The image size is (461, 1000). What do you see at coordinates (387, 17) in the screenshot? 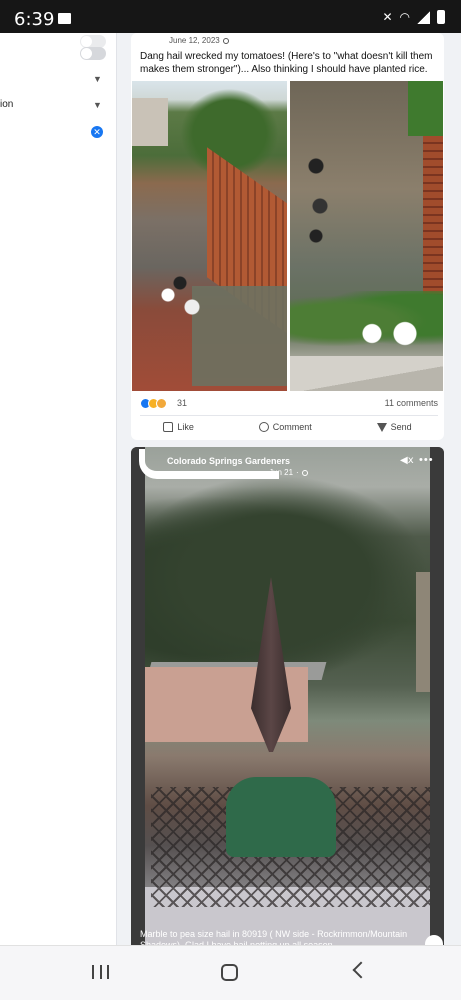
I see `mute-icon: ✕` at bounding box center [387, 17].